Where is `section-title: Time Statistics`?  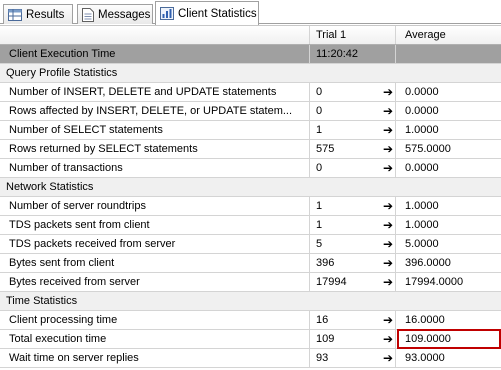
section-title: Time Statistics is located at coordinates (250, 301).